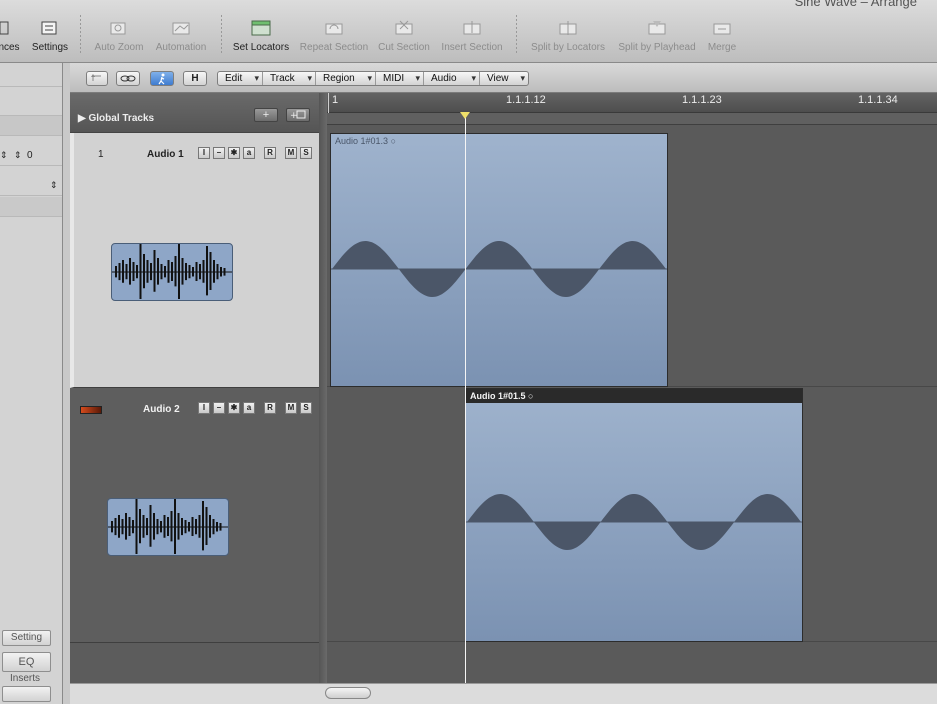 The image size is (937, 704). I want to click on running-figure-icon, so click(161, 79).